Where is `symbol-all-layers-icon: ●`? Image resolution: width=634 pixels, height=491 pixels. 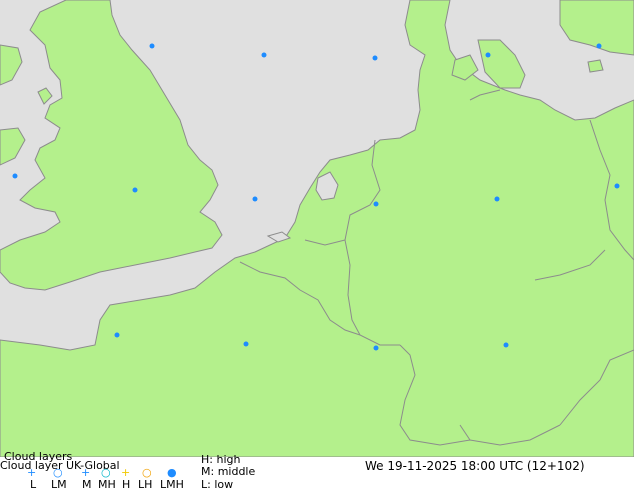
symbol-all-layers-icon: ● is located at coordinates (172, 472).